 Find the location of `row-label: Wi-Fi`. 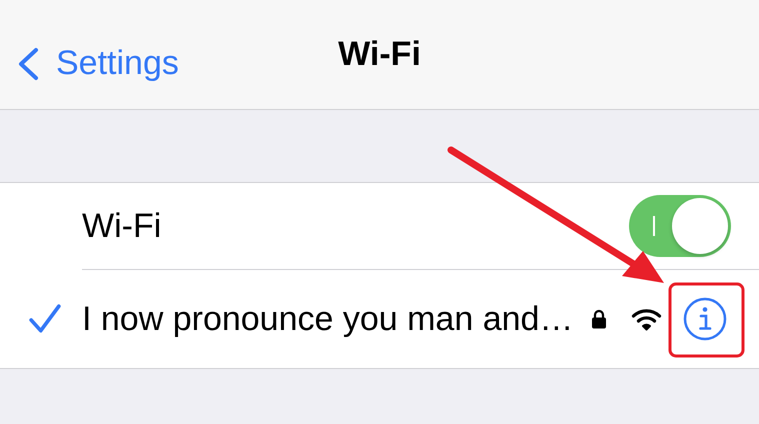

row-label: Wi-Fi is located at coordinates (122, 226).